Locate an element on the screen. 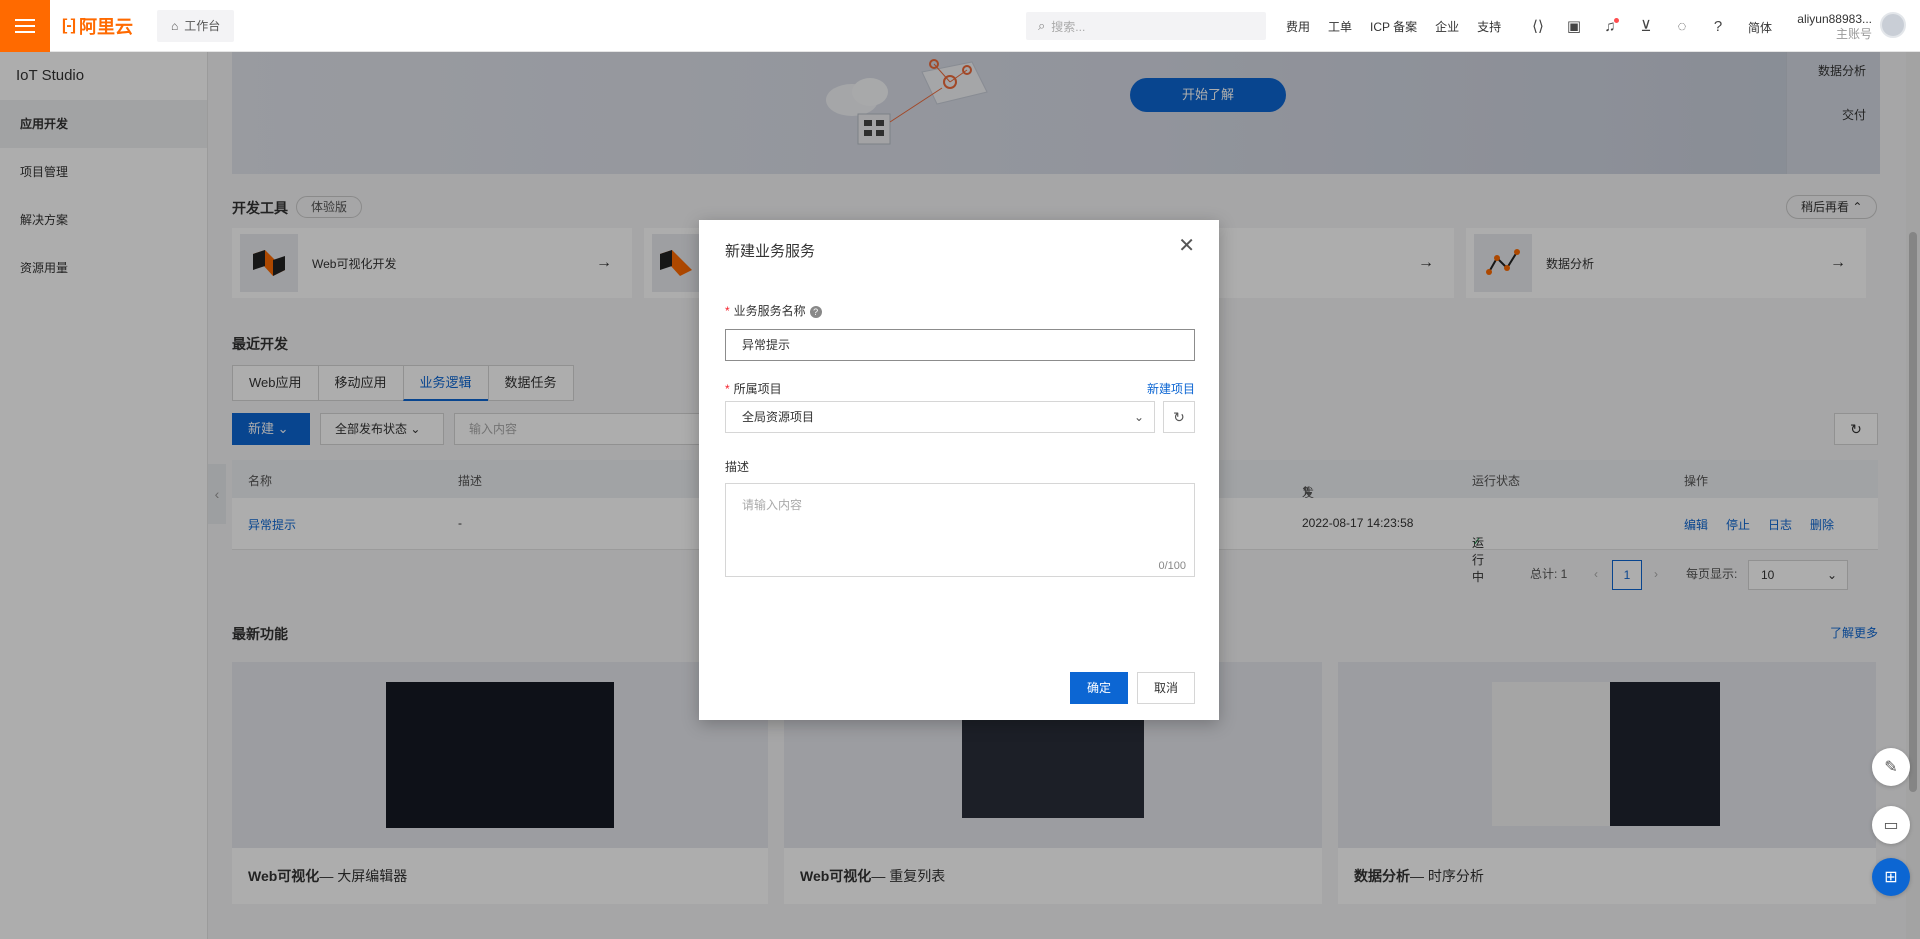  top-nav-icons: ⟨⟩ ▣ ♫ ⊻ ◌ ? is located at coordinates (1638, 26).